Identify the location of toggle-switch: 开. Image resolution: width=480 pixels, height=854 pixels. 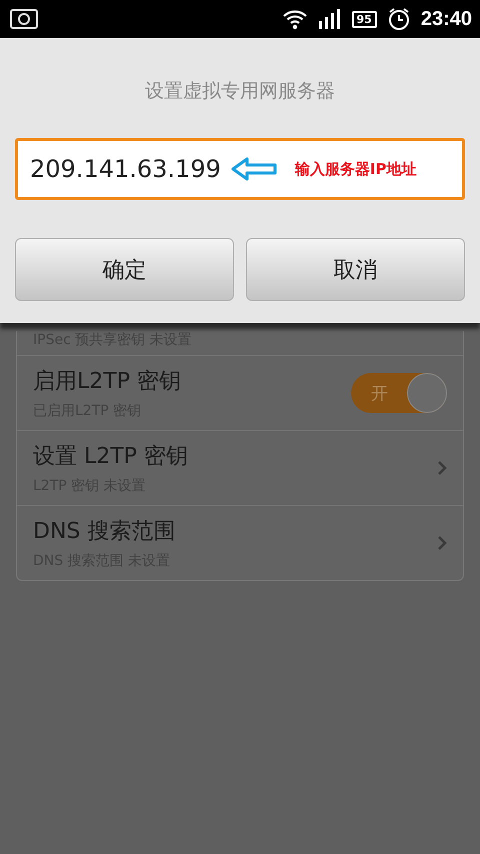
(399, 393).